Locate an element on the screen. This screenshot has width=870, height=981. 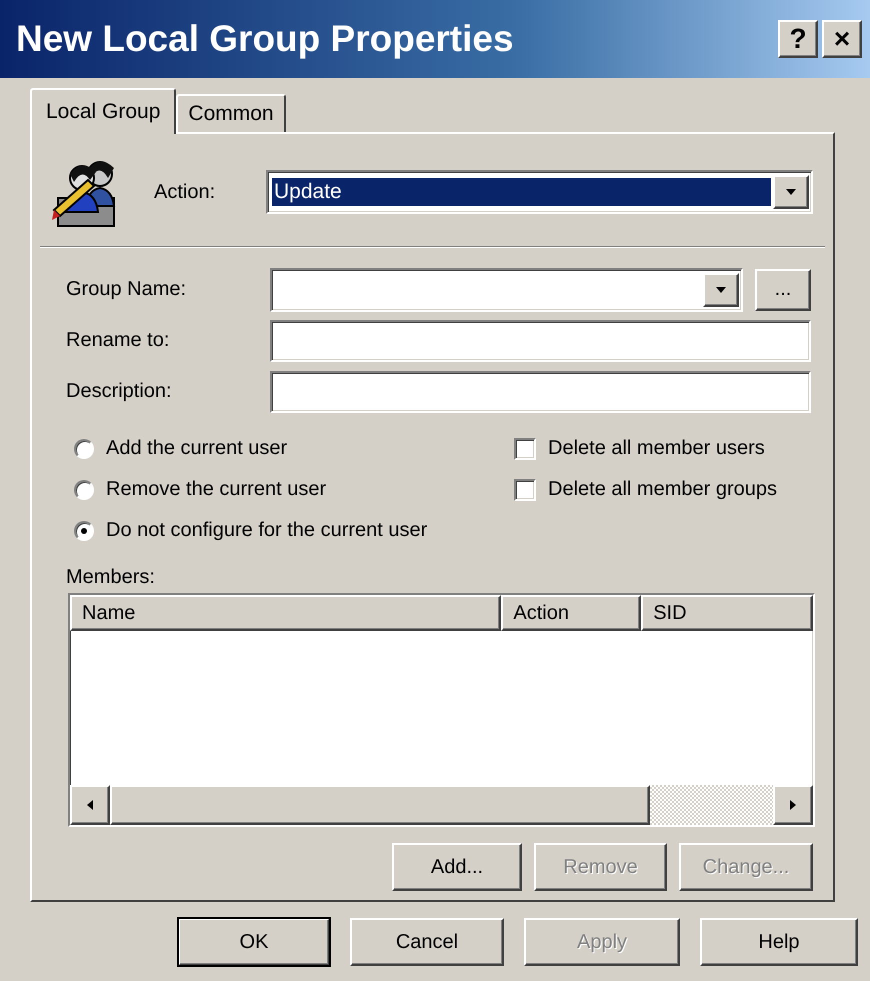
help-button: ? is located at coordinates (798, 39).